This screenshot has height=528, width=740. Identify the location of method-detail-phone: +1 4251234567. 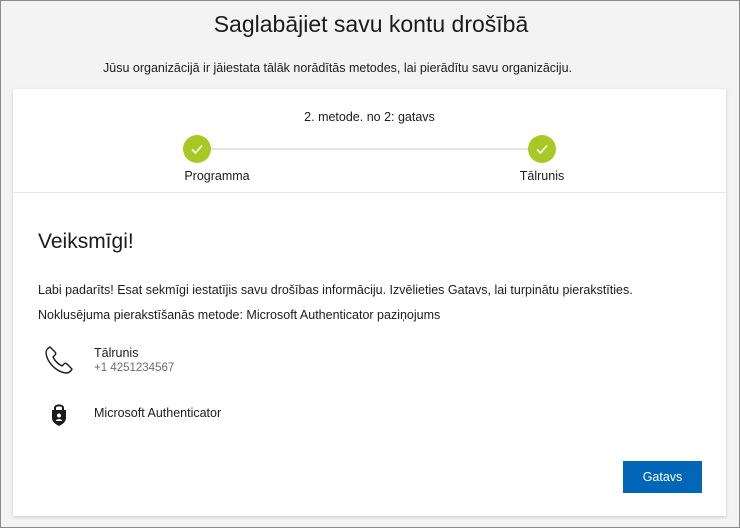
(134, 368).